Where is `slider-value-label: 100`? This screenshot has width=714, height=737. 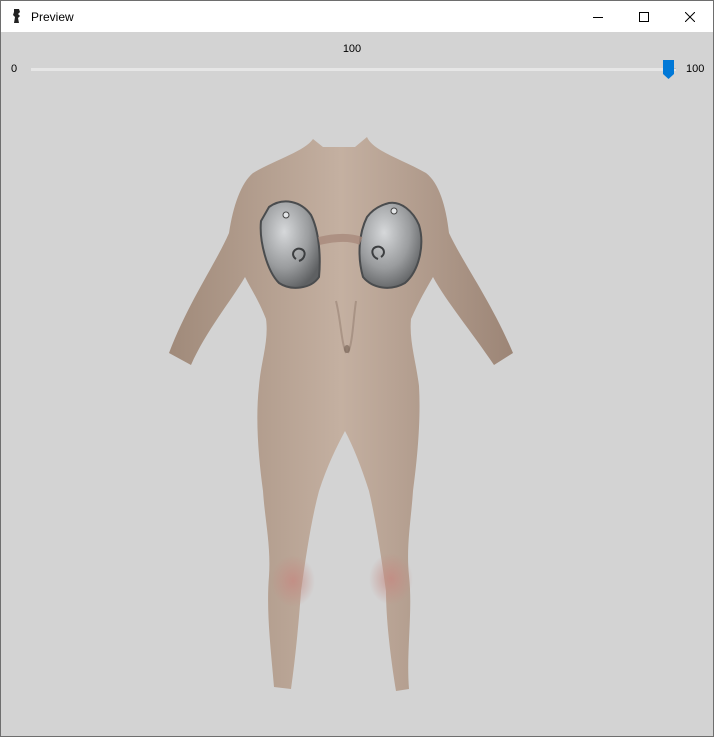 slider-value-label: 100 is located at coordinates (352, 49).